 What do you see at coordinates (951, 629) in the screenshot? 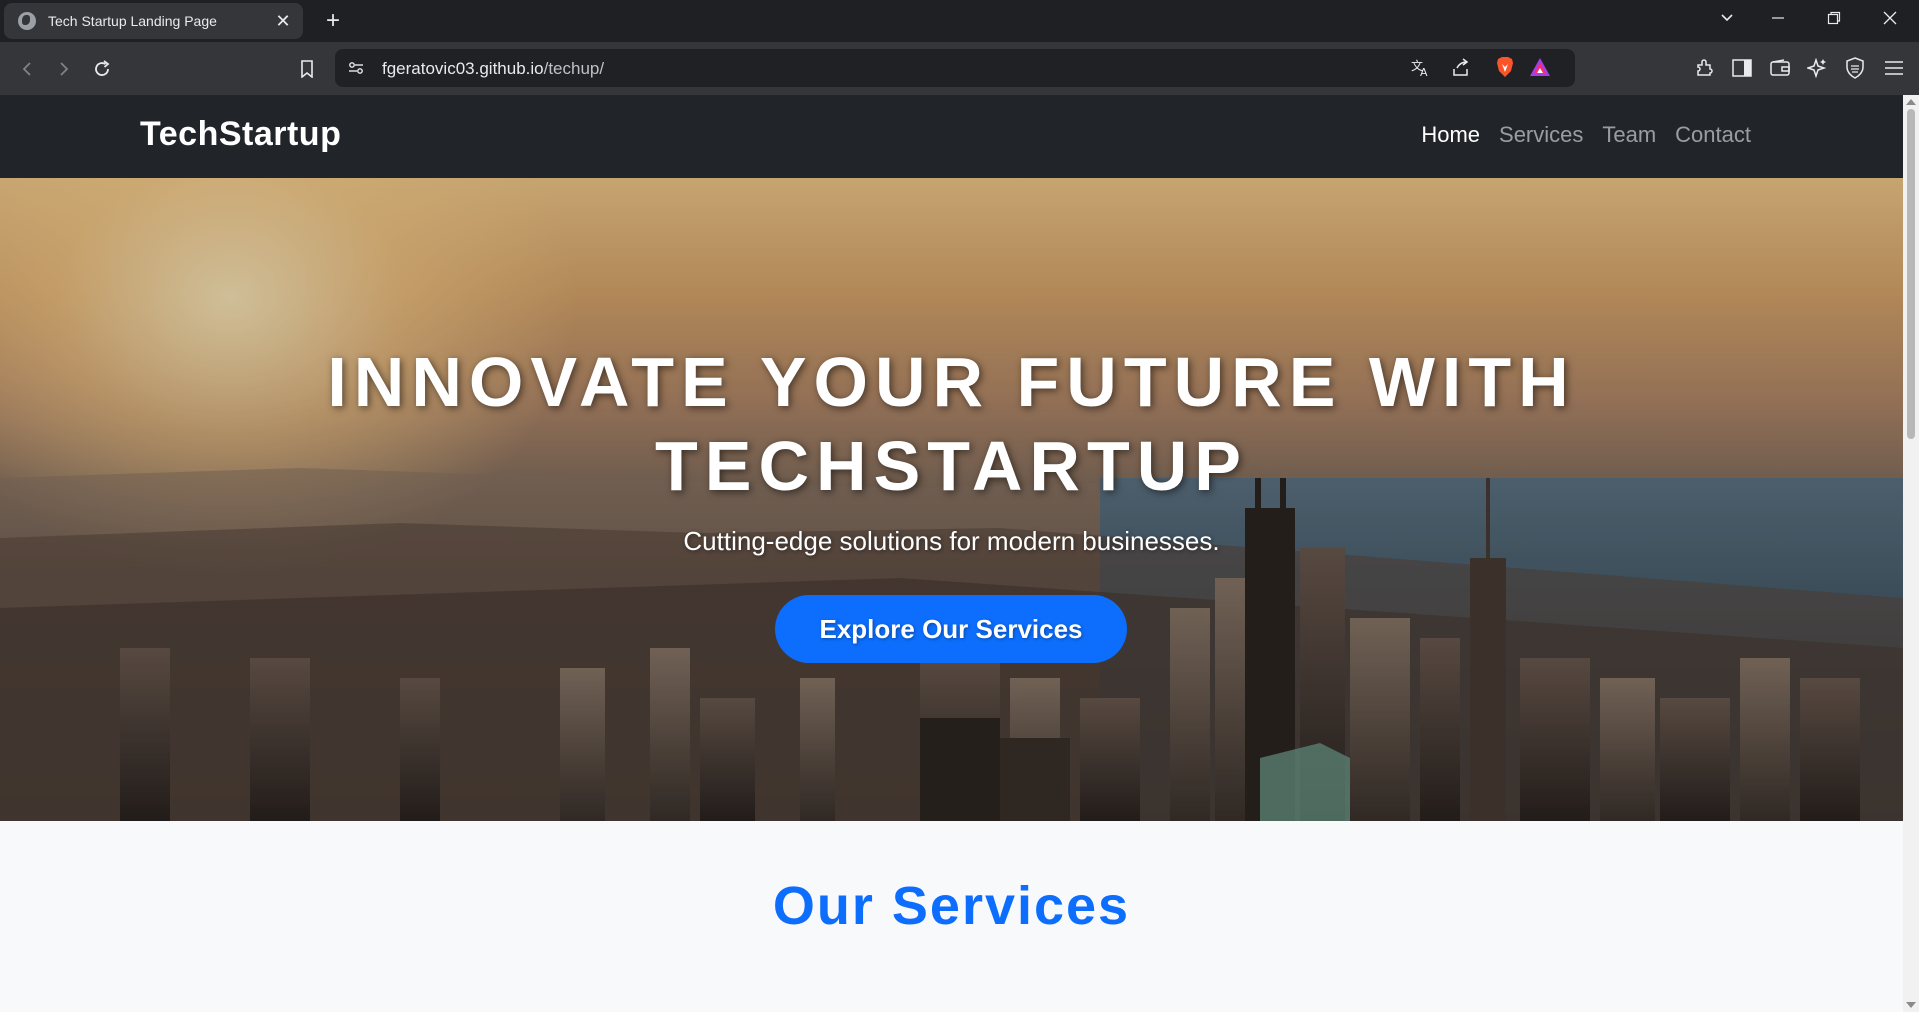
I see `explore-services-button: Explore Our Services` at bounding box center [951, 629].